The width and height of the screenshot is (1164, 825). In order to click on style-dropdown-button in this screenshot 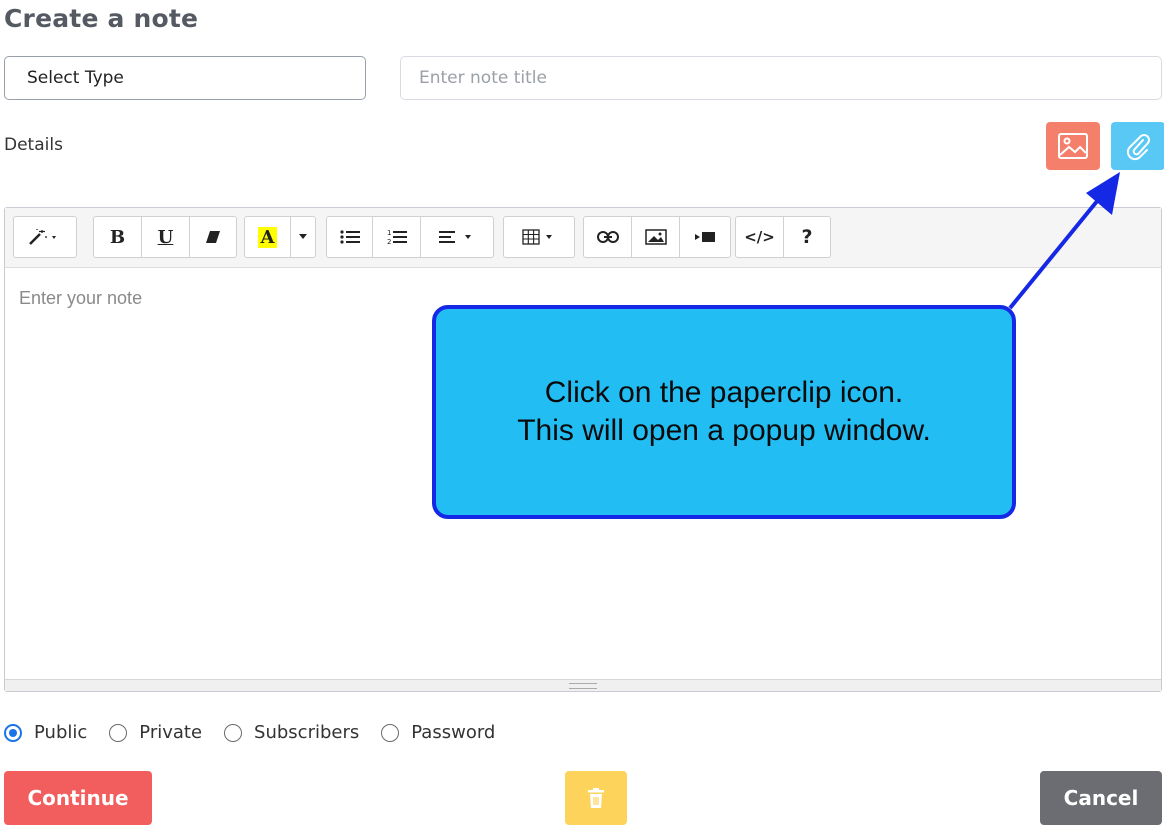, I will do `click(45, 237)`.